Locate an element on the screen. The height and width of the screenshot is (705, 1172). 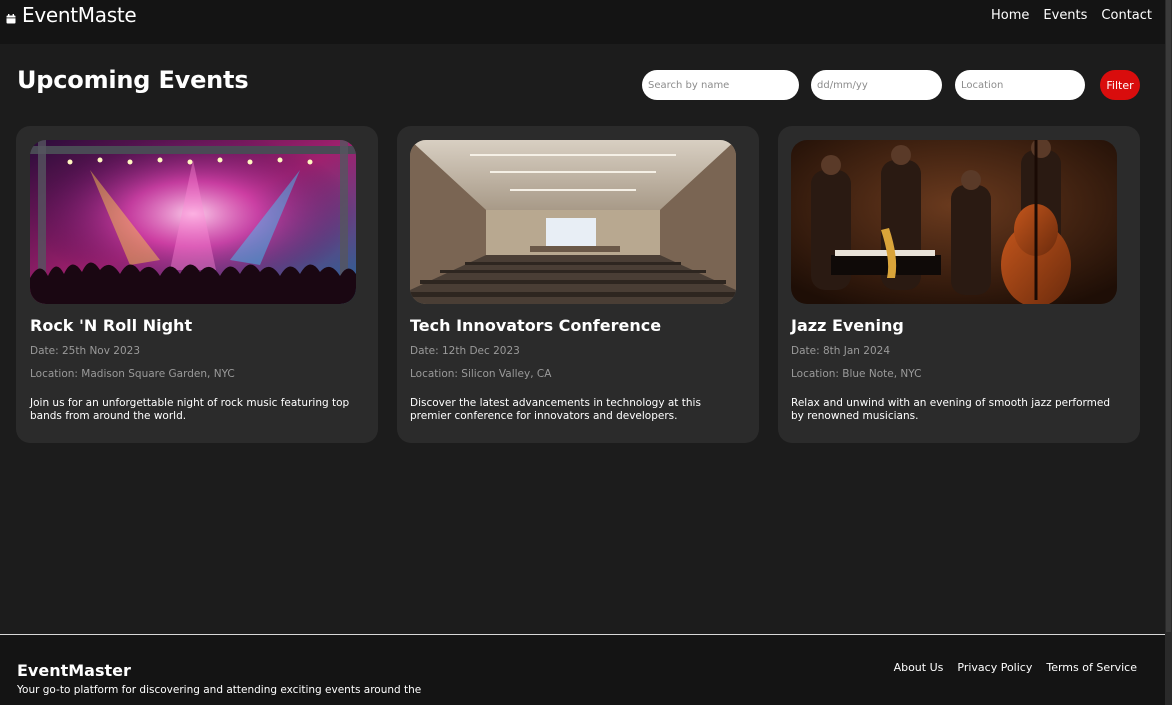
brand-logo: EventMaste is located at coordinates (71, 15).